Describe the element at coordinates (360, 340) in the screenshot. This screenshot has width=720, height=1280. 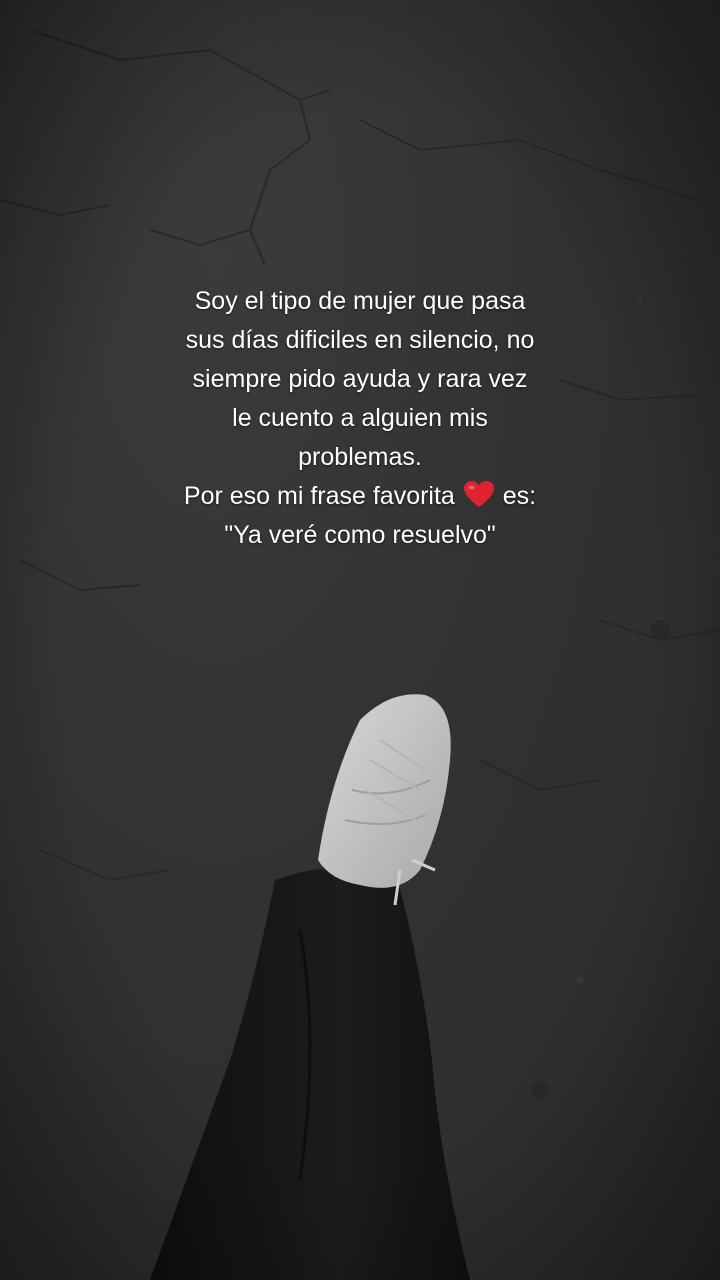
I see `caption-line-2: sus días dificiles en silencio, no` at that location.